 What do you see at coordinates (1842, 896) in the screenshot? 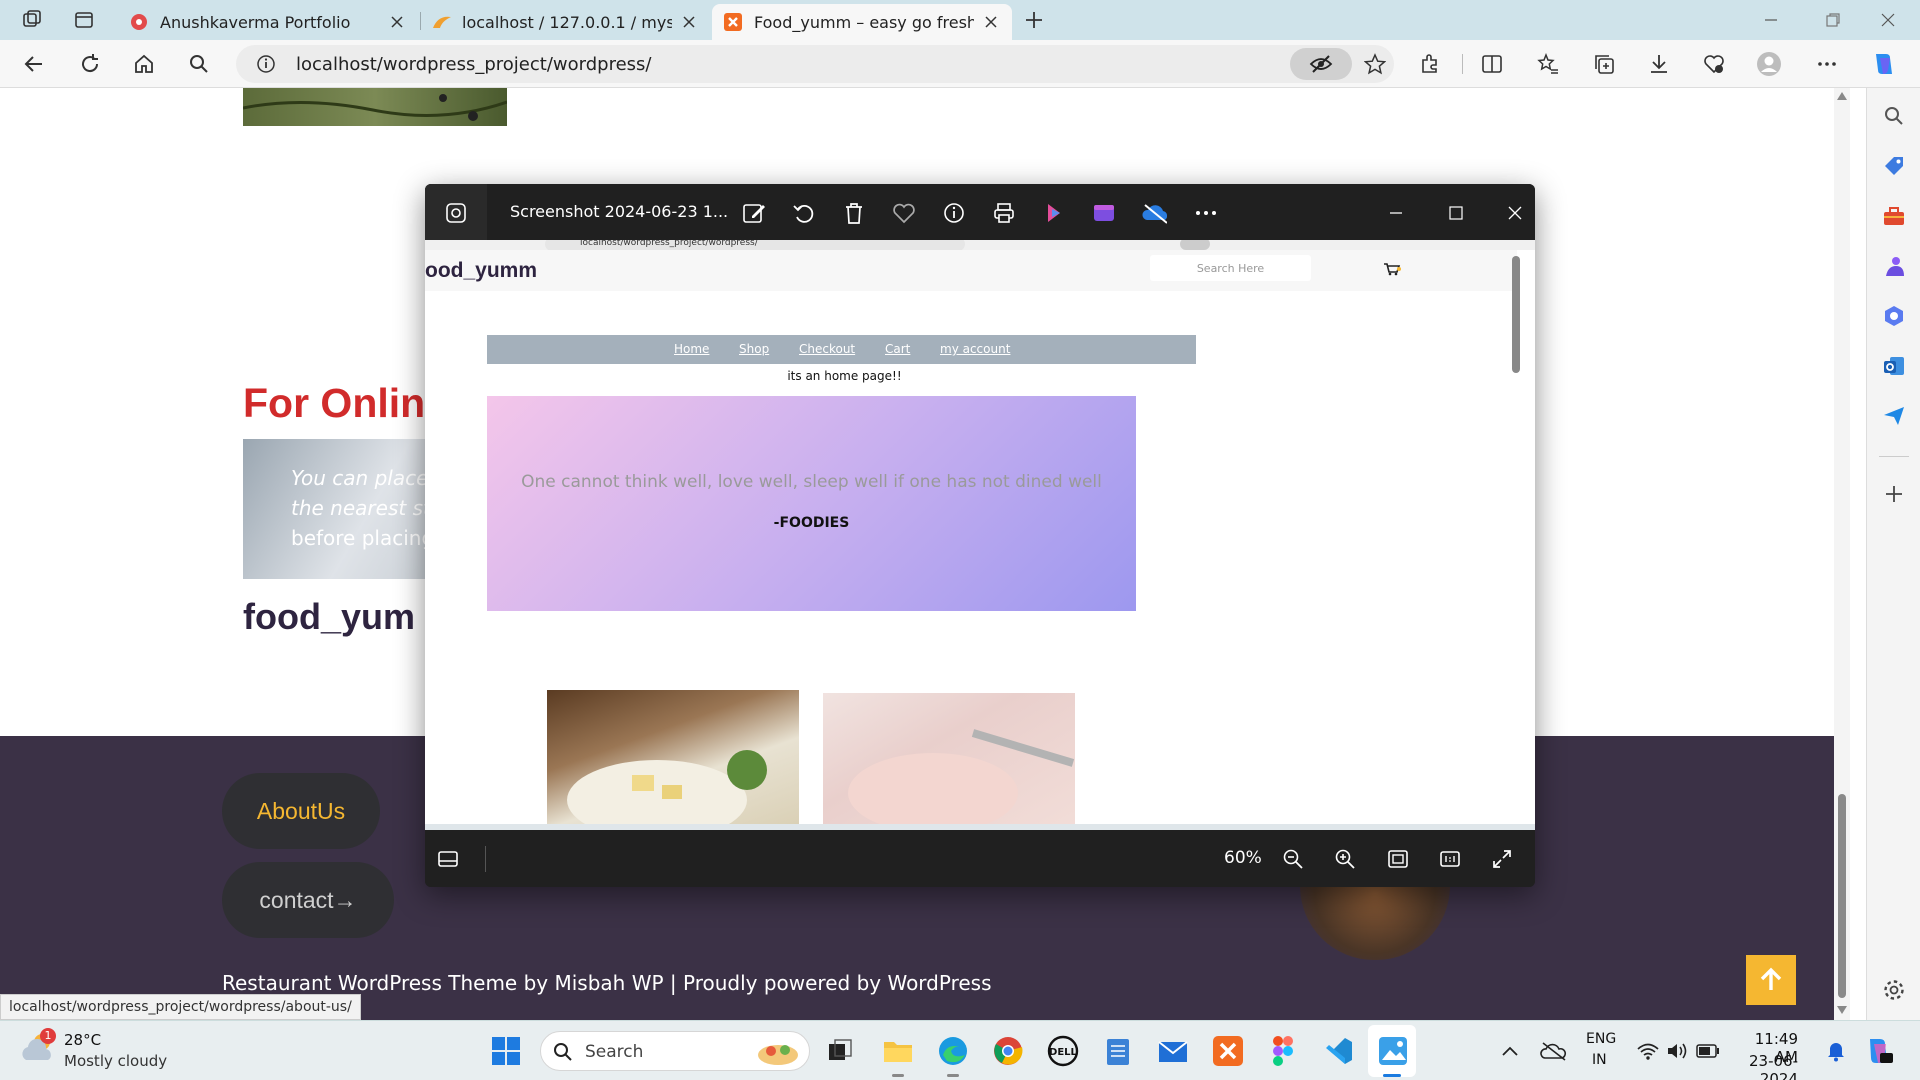
I see `scrollbar-thumb` at bounding box center [1842, 896].